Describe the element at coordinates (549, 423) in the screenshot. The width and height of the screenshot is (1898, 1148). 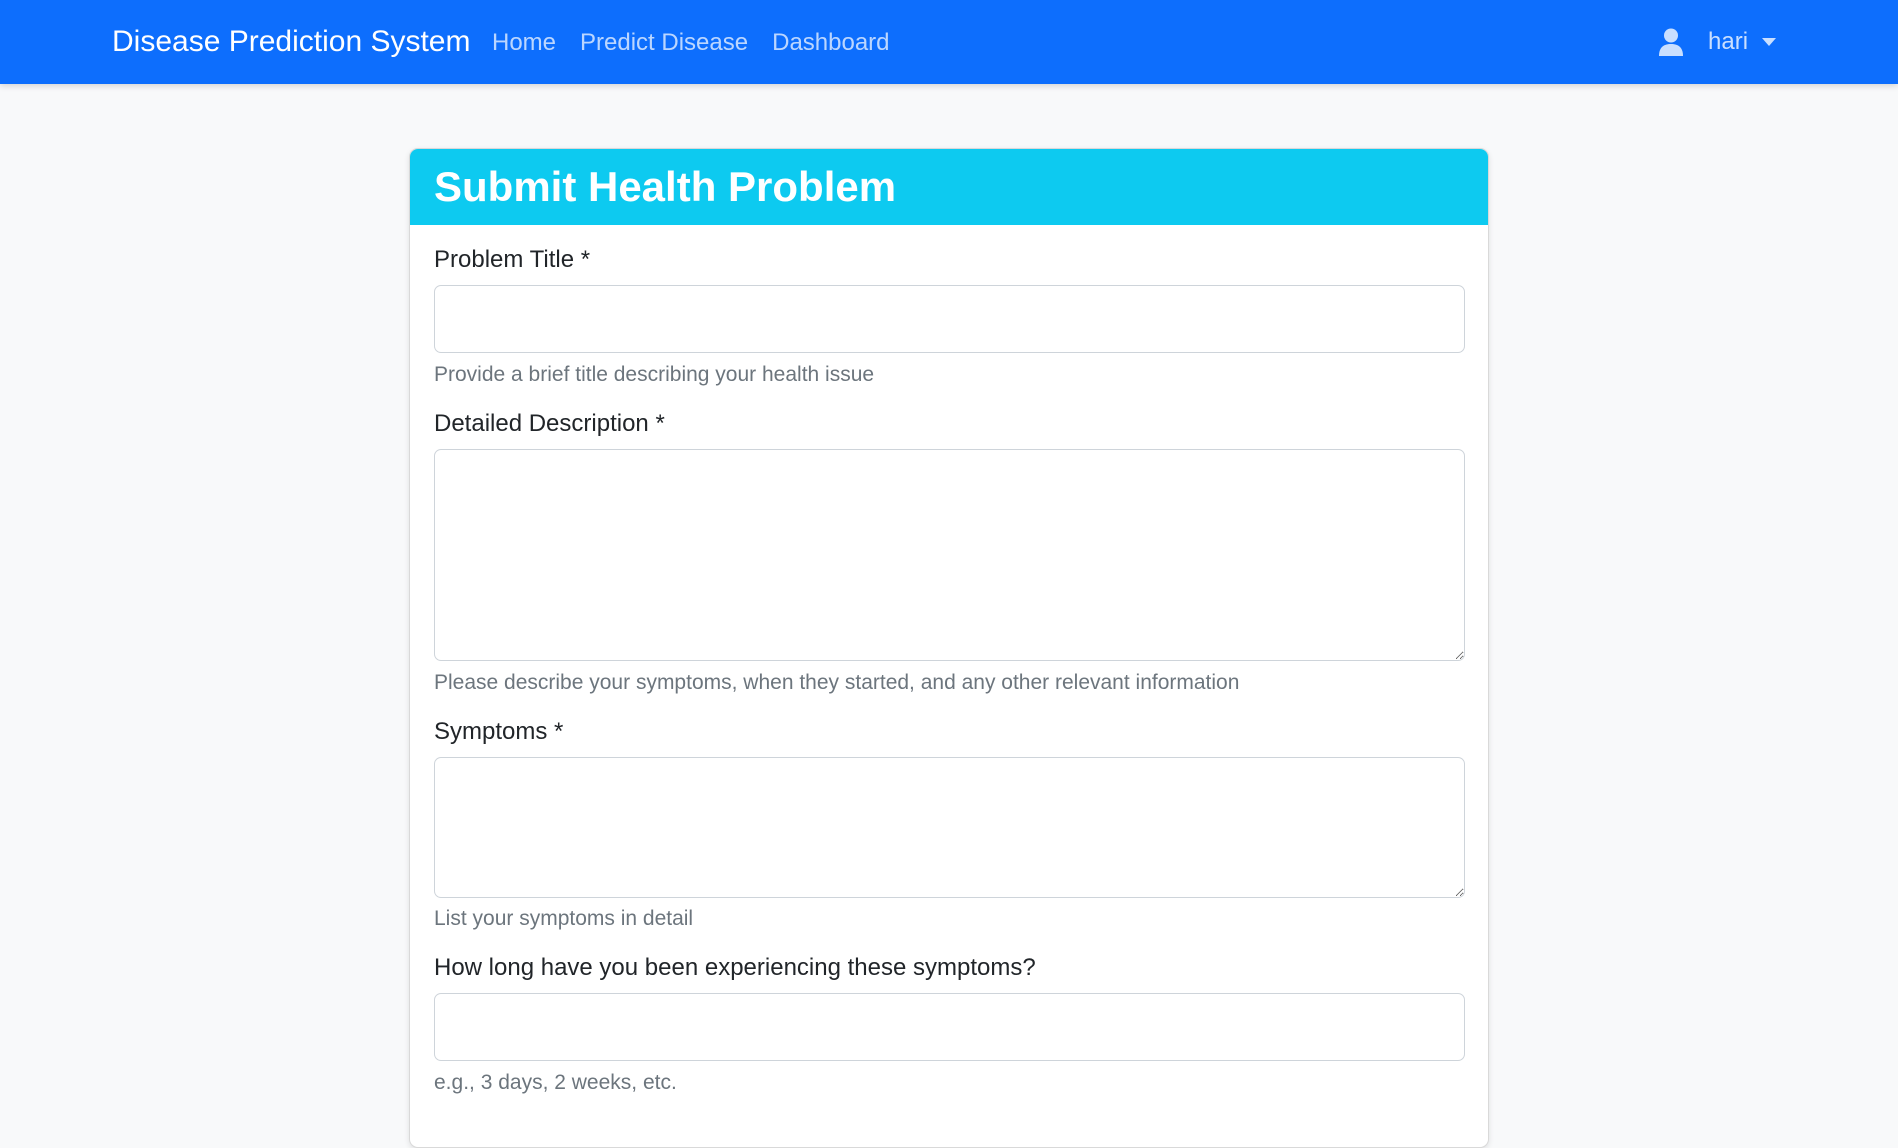
I see `detailed-description-label: Detailed Description *` at that location.